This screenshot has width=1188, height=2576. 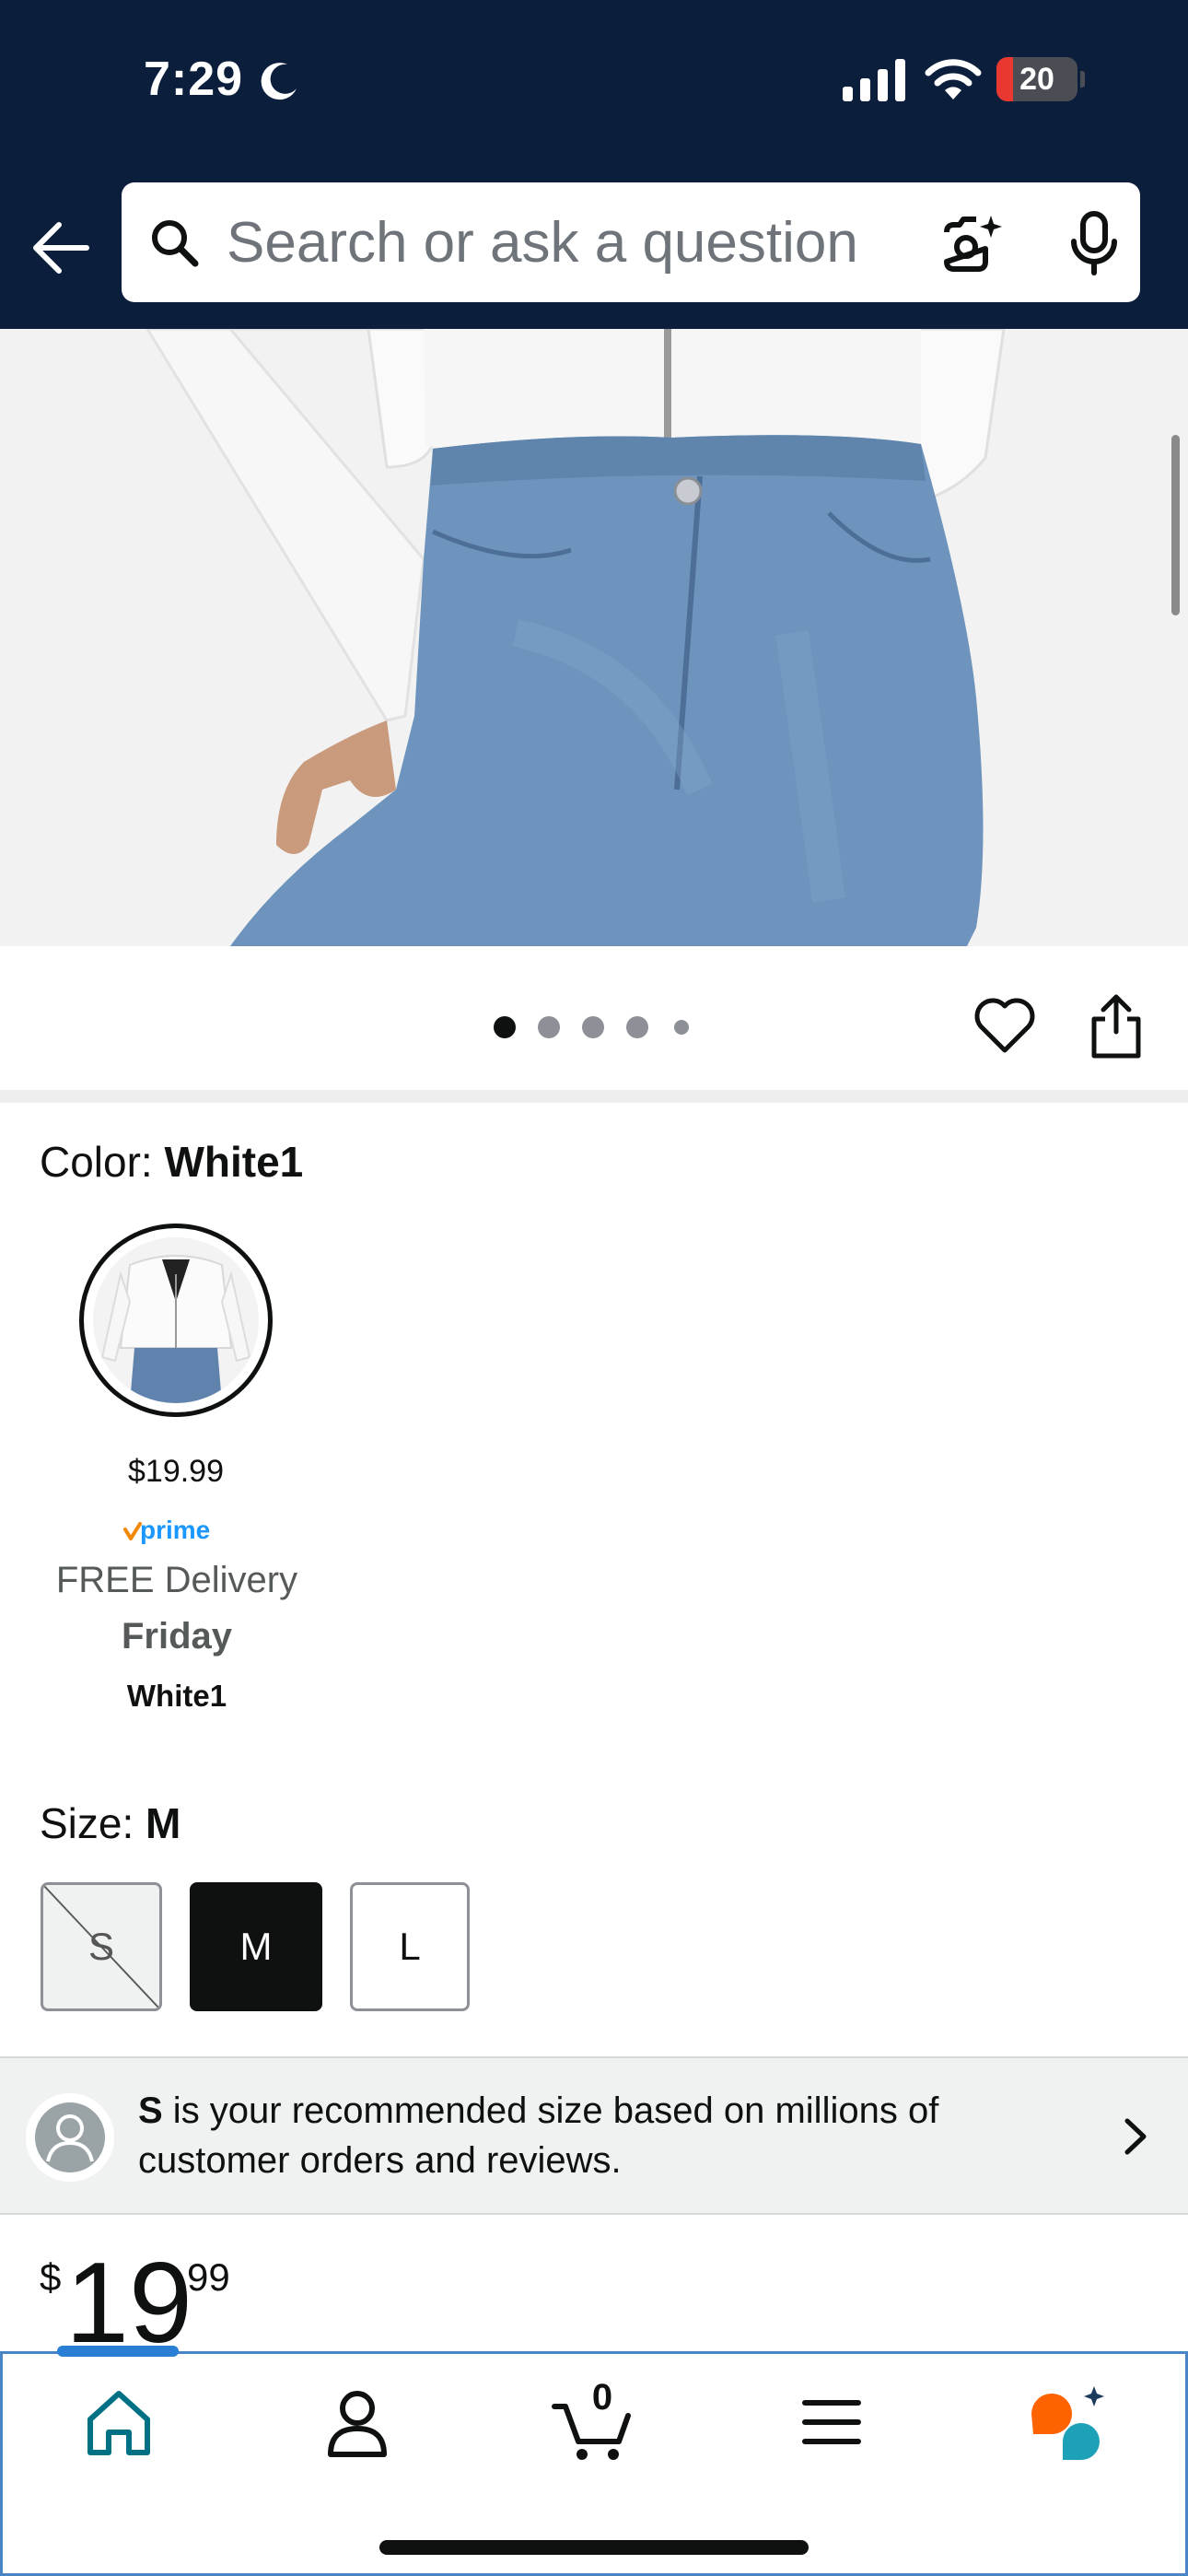 What do you see at coordinates (176, 1696) in the screenshot?
I see `swatch-name: White1` at bounding box center [176, 1696].